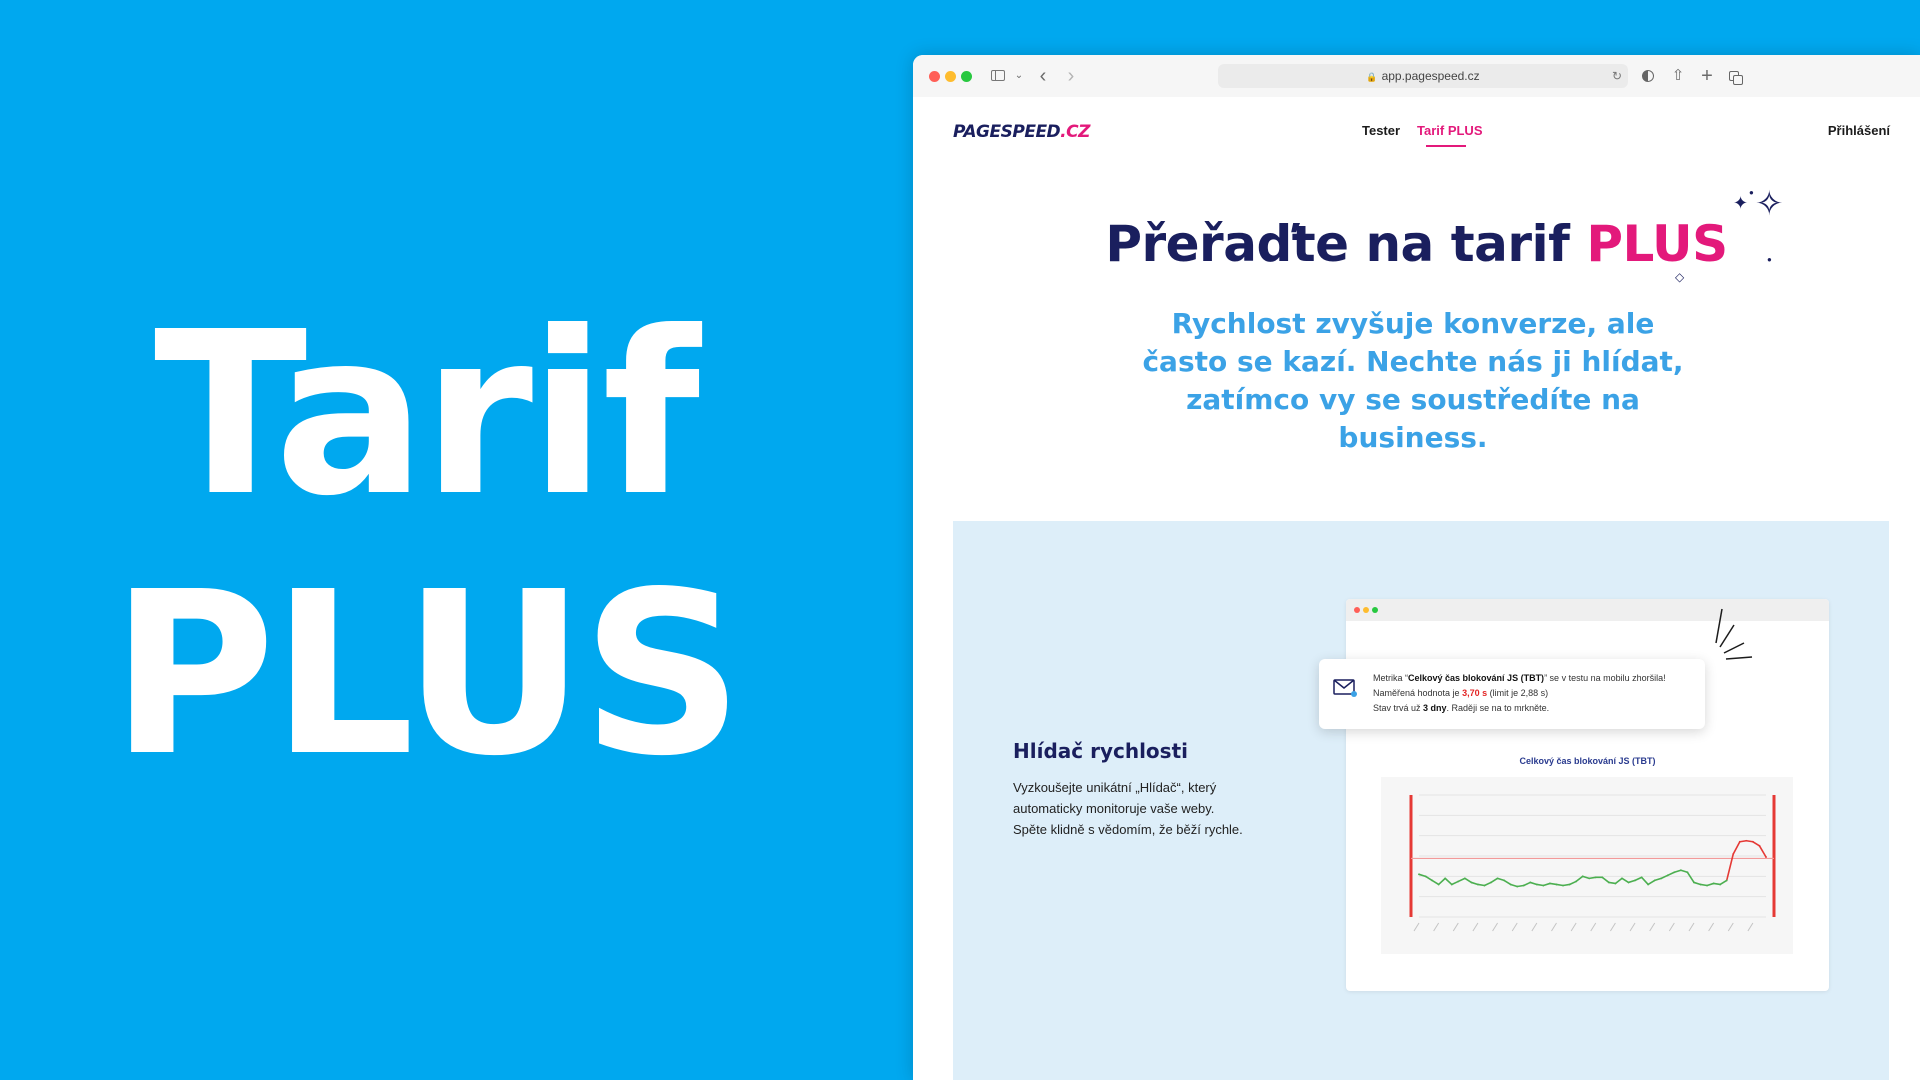 The height and width of the screenshot is (1080, 1920). I want to click on reload-icon: ↻, so click(1617, 76).